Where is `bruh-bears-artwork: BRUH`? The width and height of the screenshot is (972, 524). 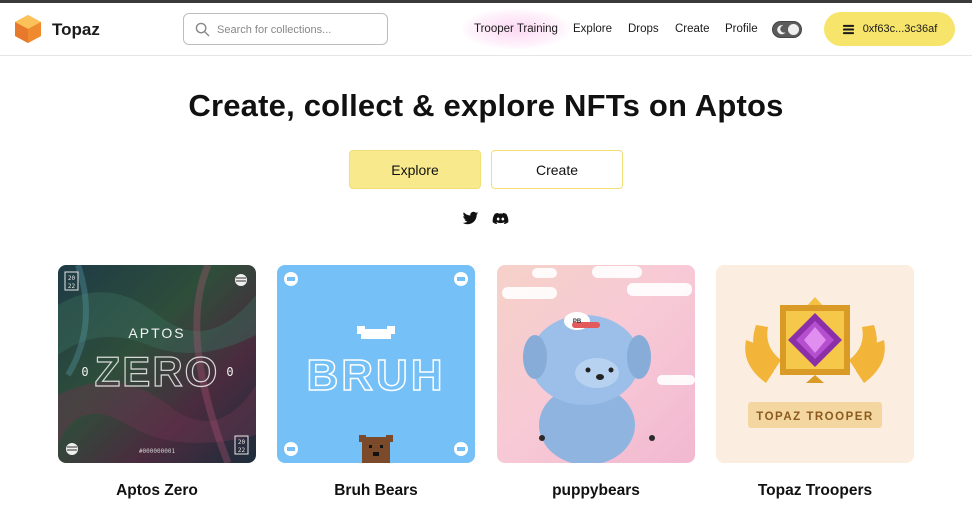
bruh-bears-artwork: BRUH is located at coordinates (376, 364).